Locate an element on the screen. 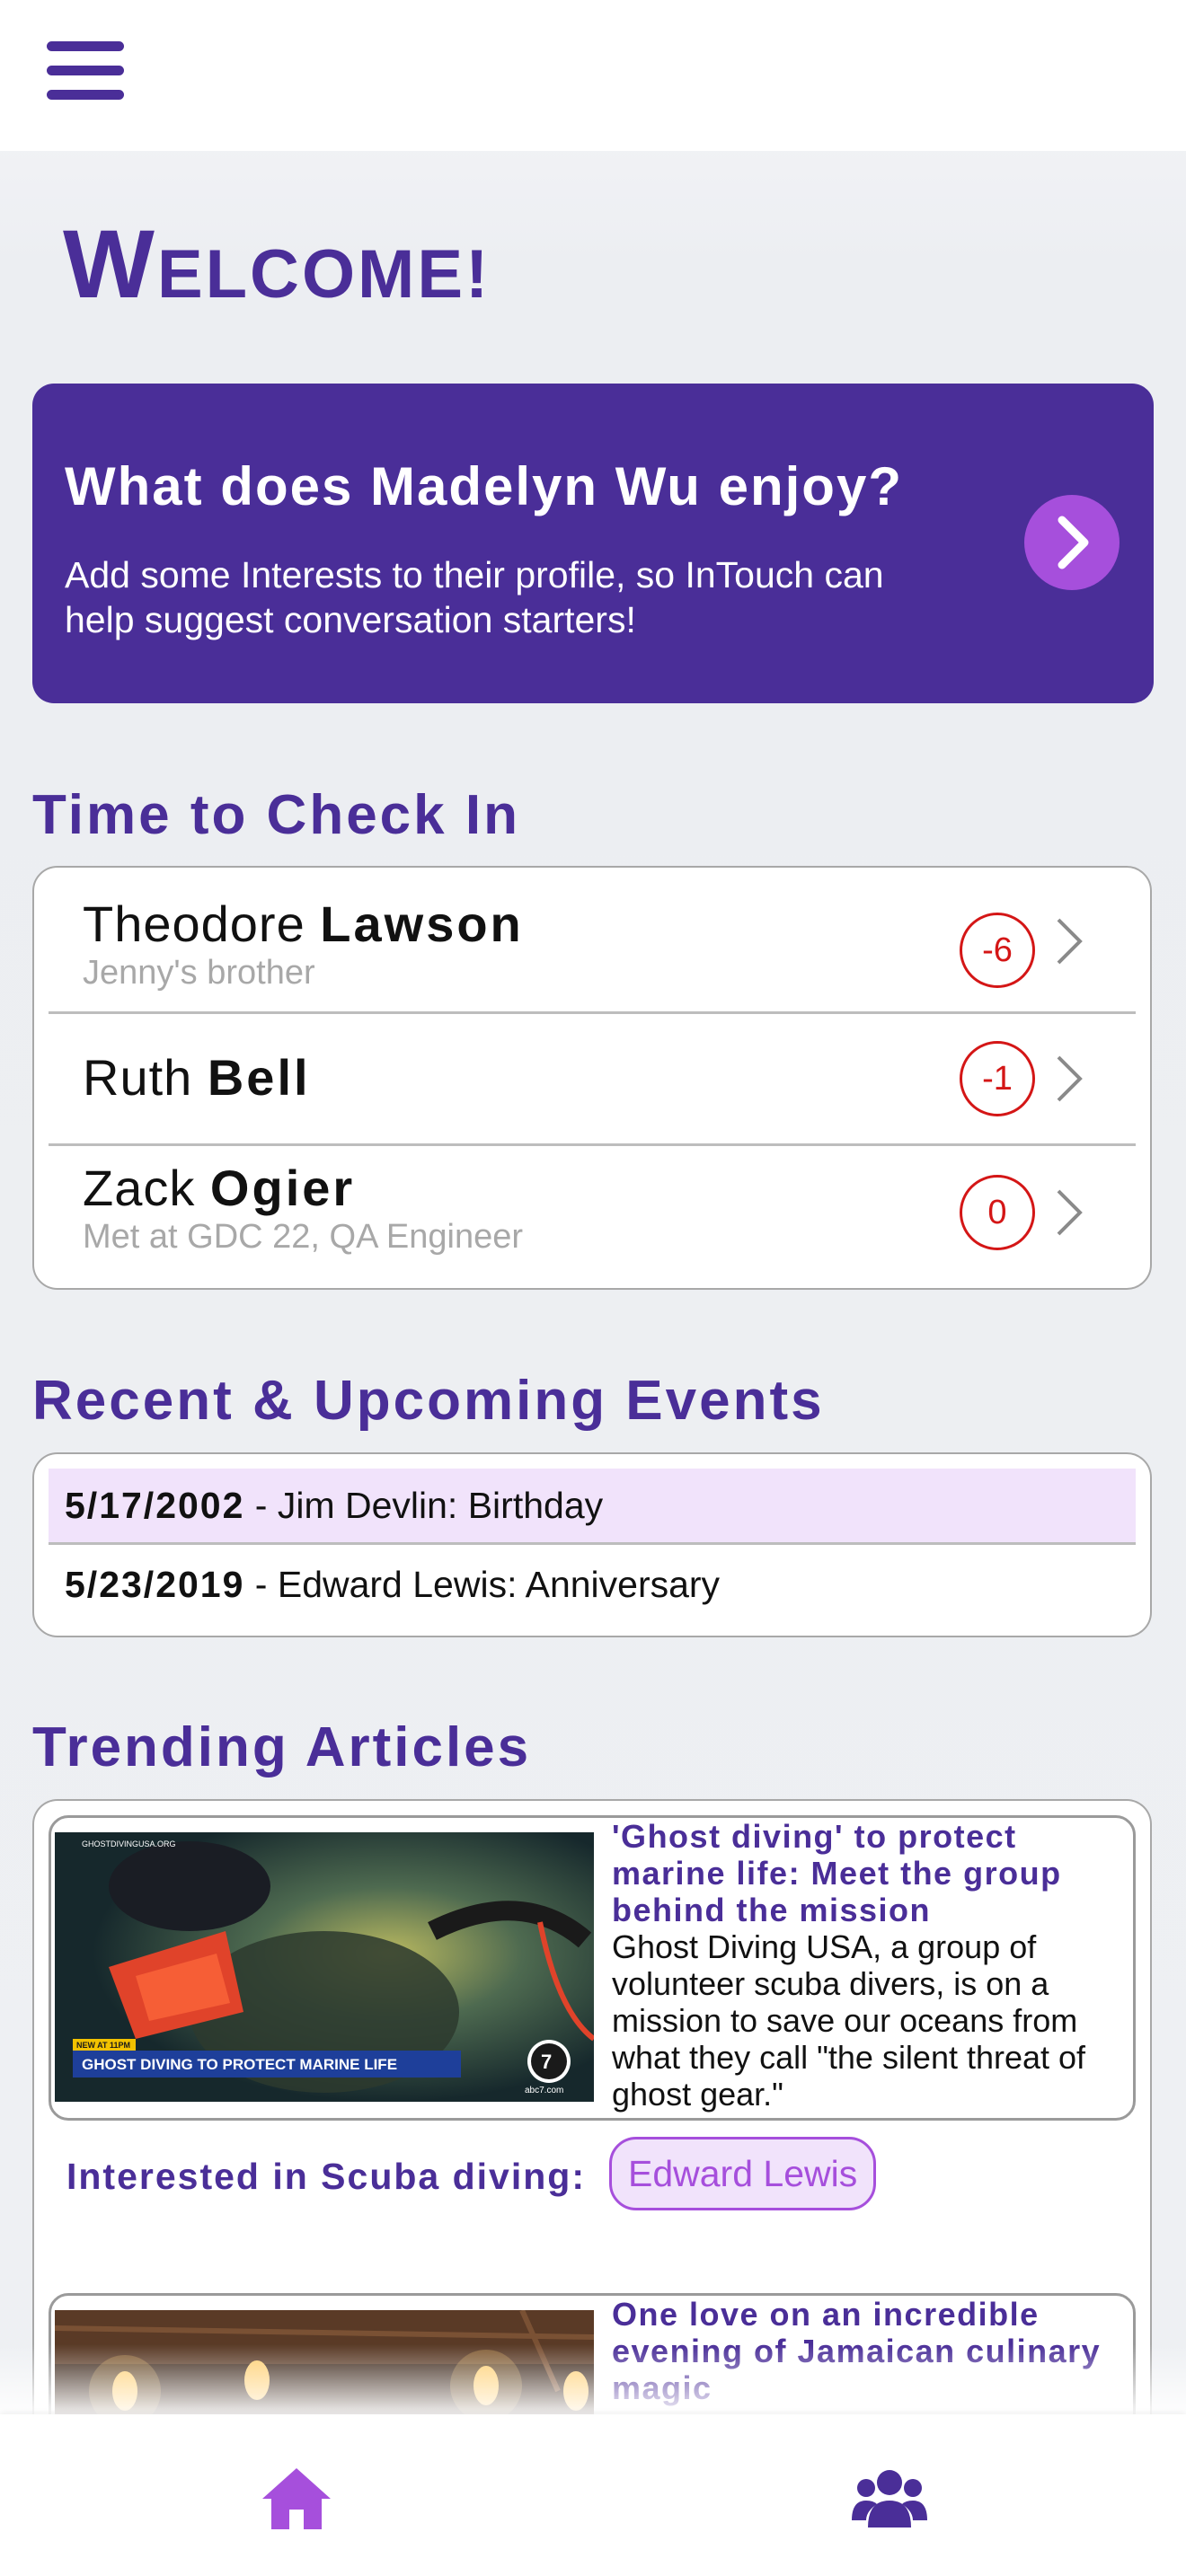  event-date: 5/23/2019 is located at coordinates (155, 1584).